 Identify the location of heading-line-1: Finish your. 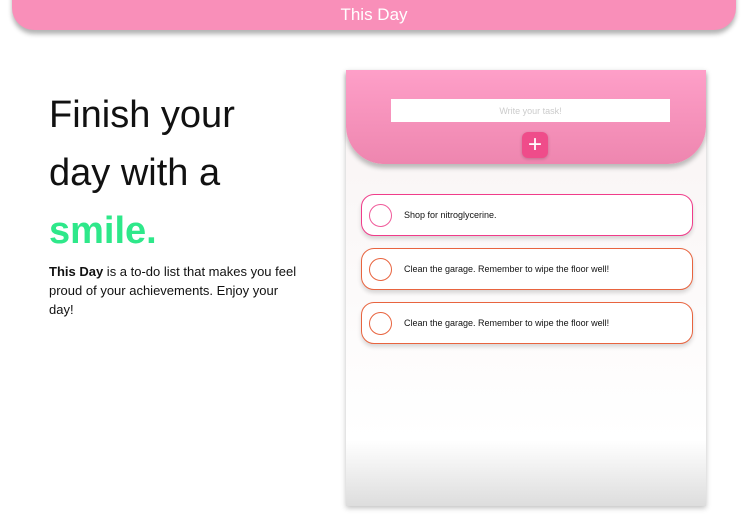
(142, 115).